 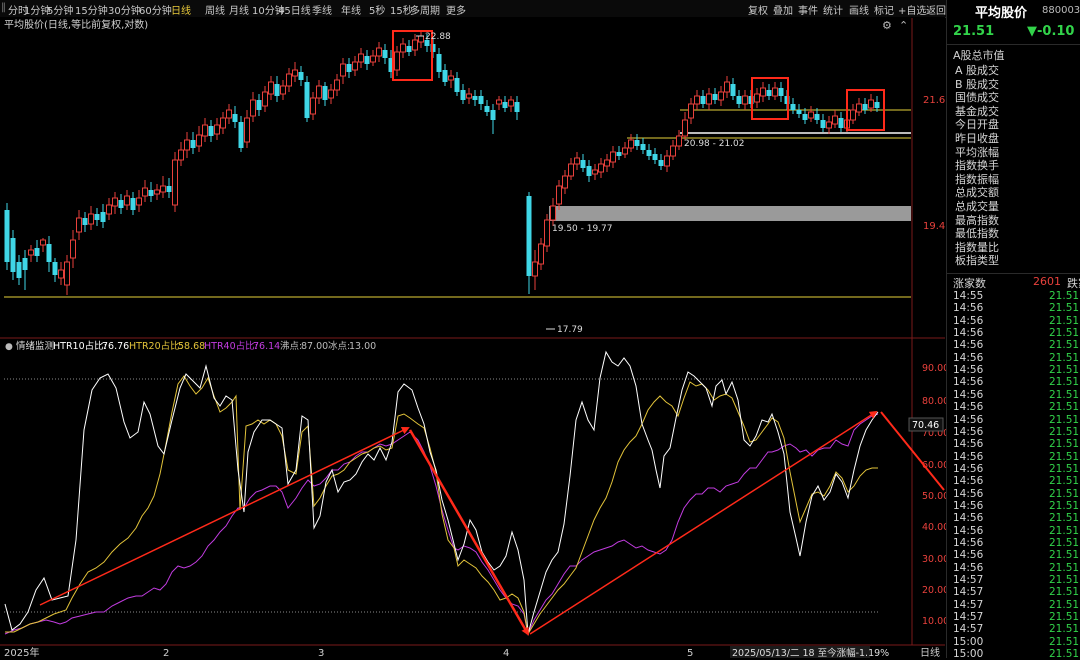 I want to click on annotation-zone-high: 20.98 - 21.02, so click(x=714, y=144).